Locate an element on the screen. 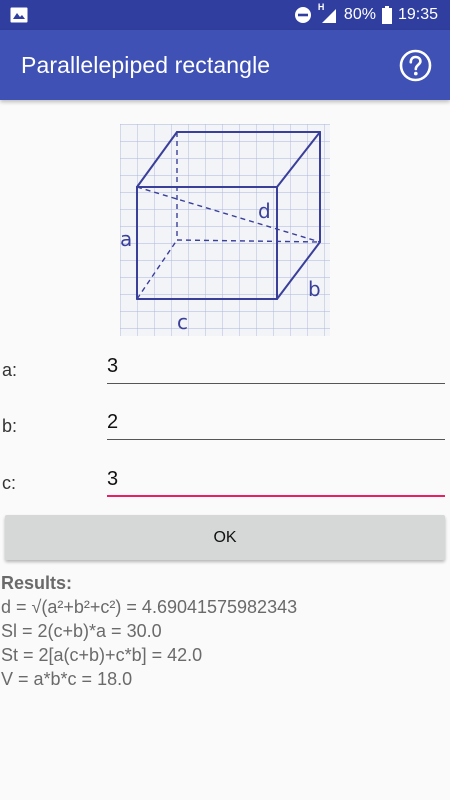 This screenshot has width=450, height=800. label-b: b is located at coordinates (314, 289).